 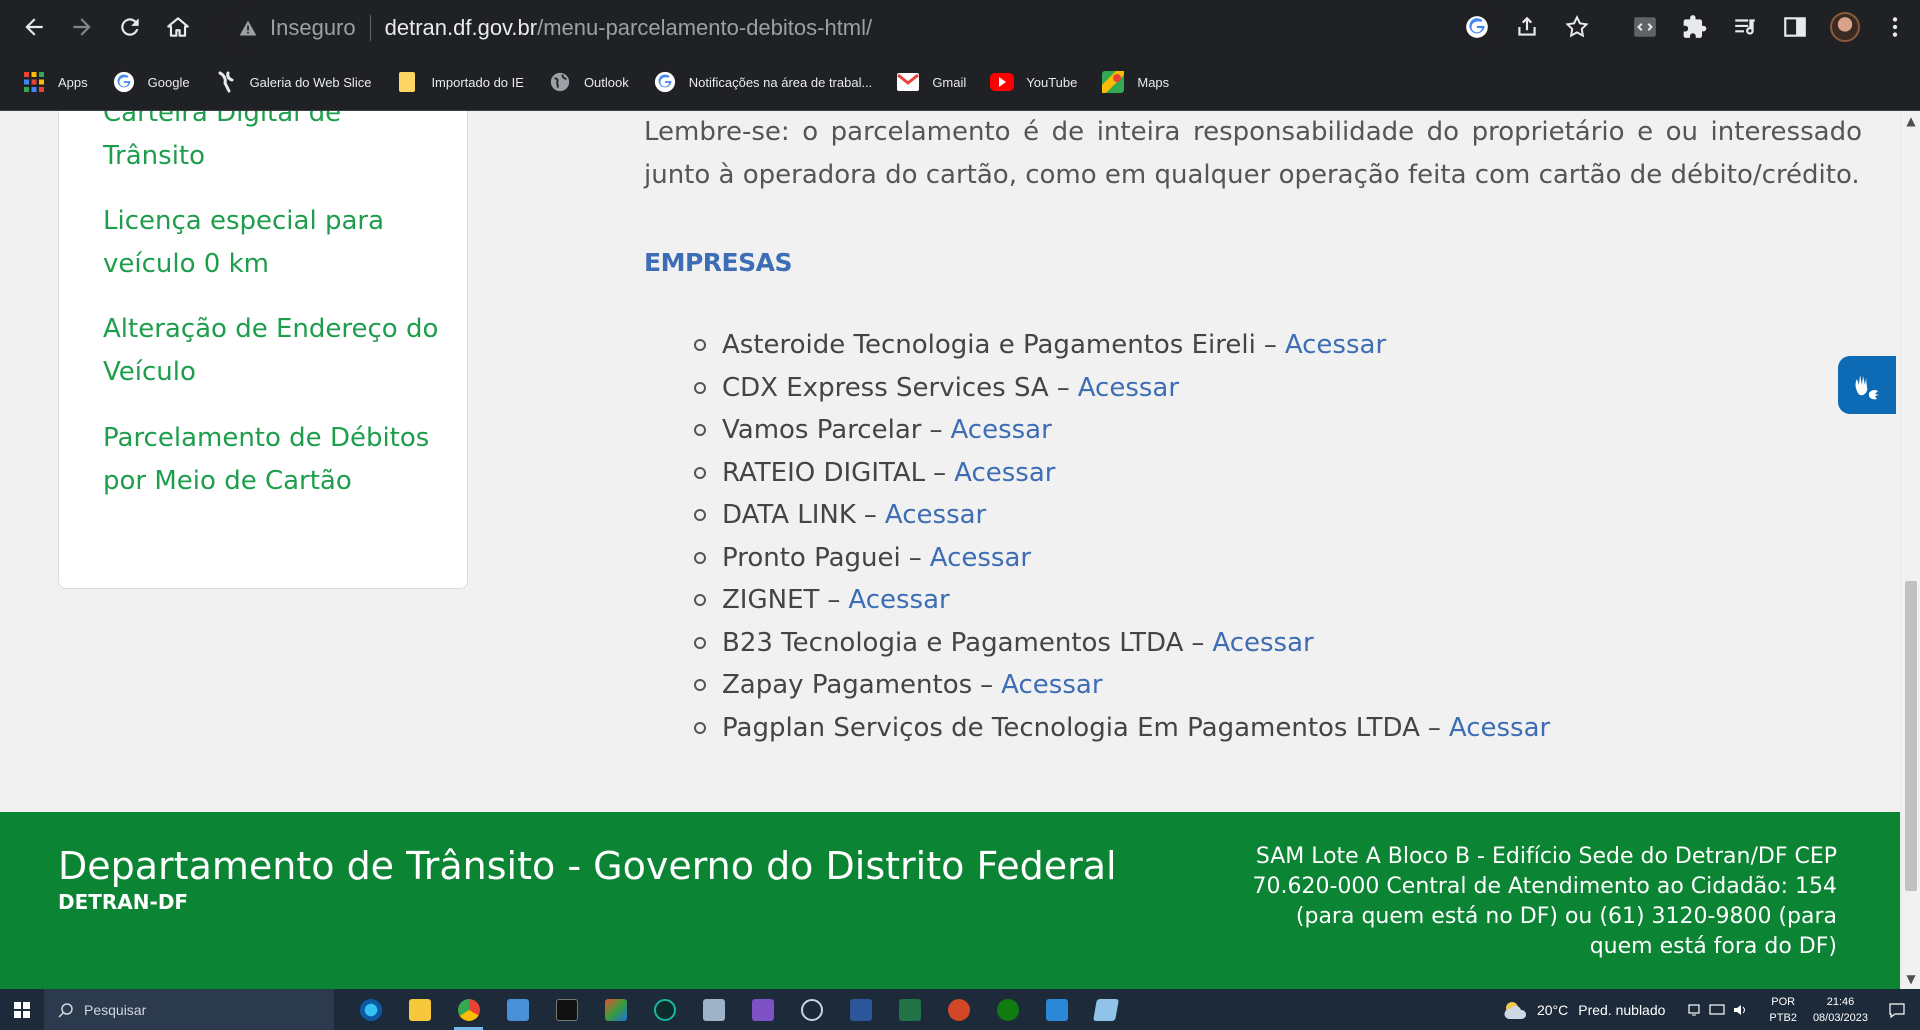 What do you see at coordinates (958, 1009) in the screenshot?
I see `taskbar-powerpoint-icon` at bounding box center [958, 1009].